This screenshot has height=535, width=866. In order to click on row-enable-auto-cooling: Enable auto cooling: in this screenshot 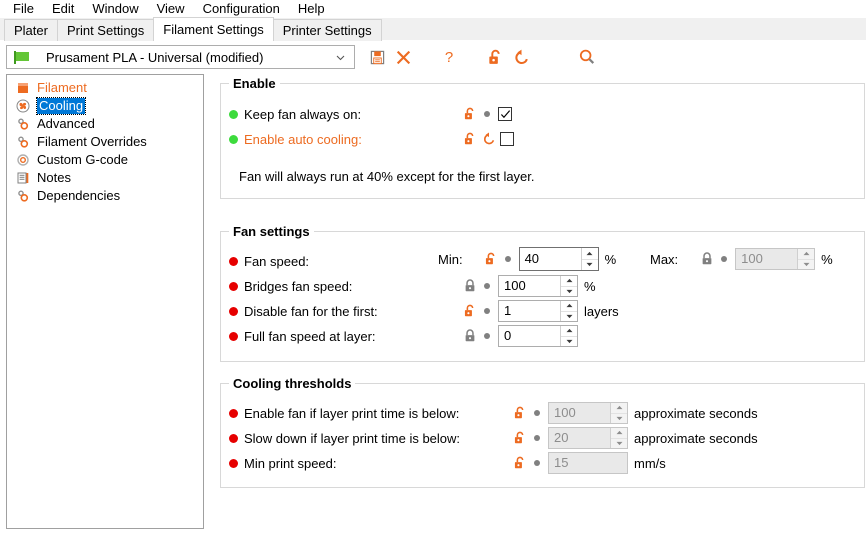, I will do `click(295, 139)`.